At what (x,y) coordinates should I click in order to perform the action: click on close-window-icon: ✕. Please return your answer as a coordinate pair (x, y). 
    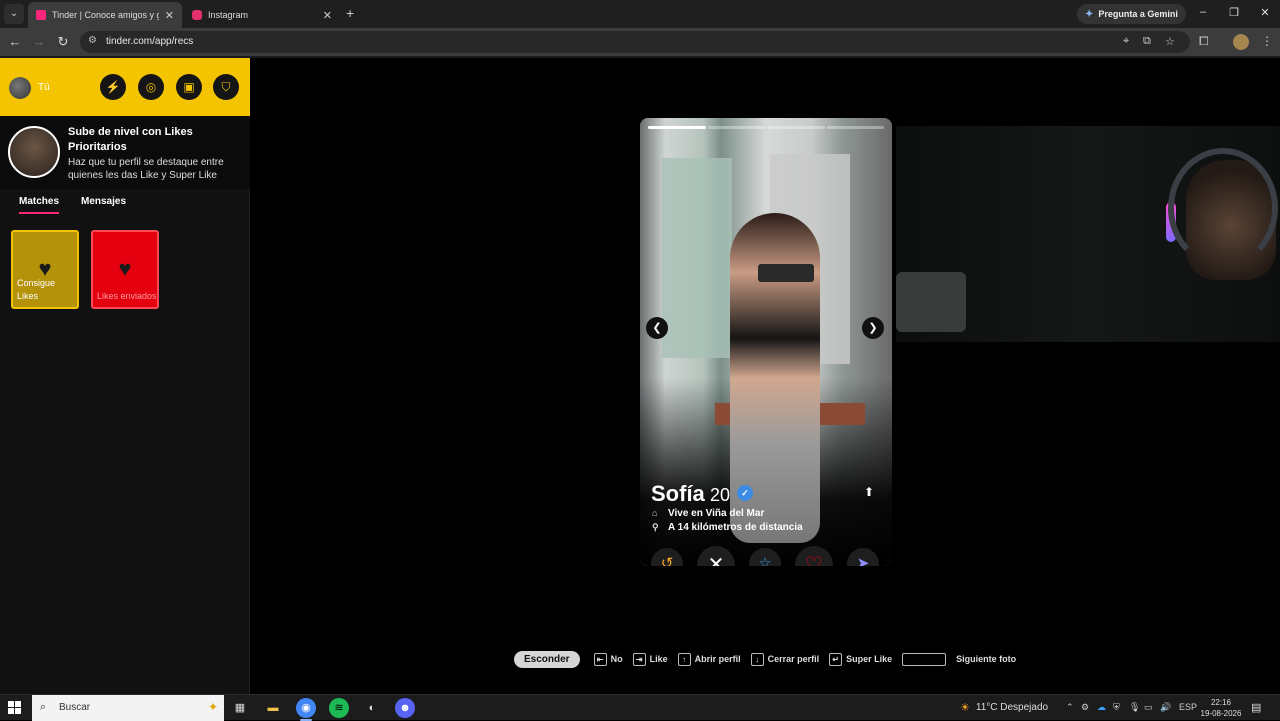
    Looking at the image, I should click on (1265, 12).